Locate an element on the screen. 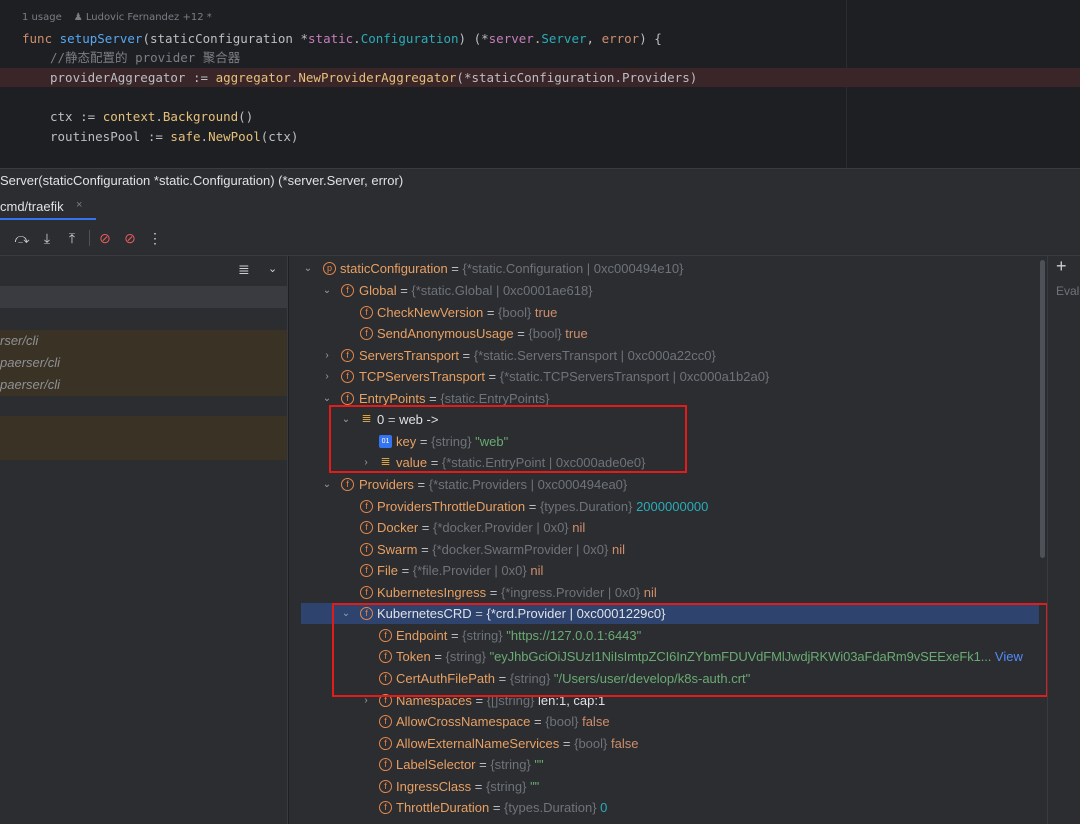 The width and height of the screenshot is (1080, 824). param-icon: p is located at coordinates (329, 268).